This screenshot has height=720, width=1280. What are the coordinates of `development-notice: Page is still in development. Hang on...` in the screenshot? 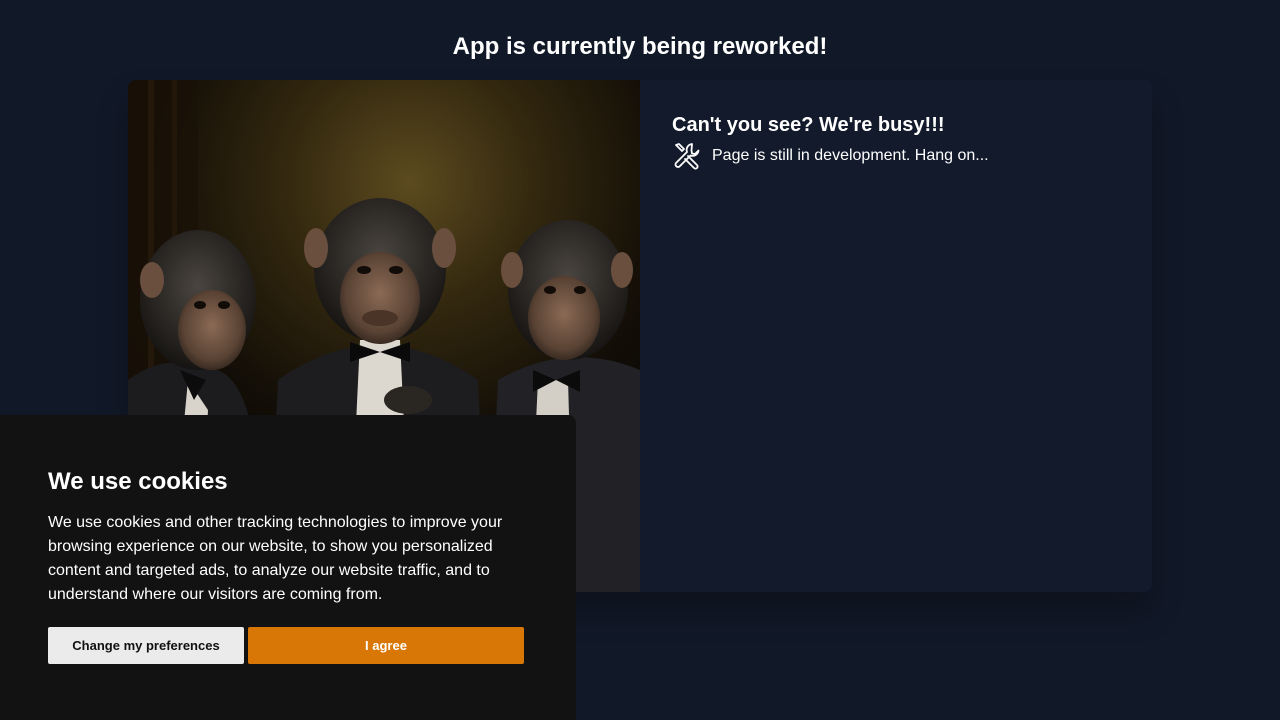 It's located at (830, 156).